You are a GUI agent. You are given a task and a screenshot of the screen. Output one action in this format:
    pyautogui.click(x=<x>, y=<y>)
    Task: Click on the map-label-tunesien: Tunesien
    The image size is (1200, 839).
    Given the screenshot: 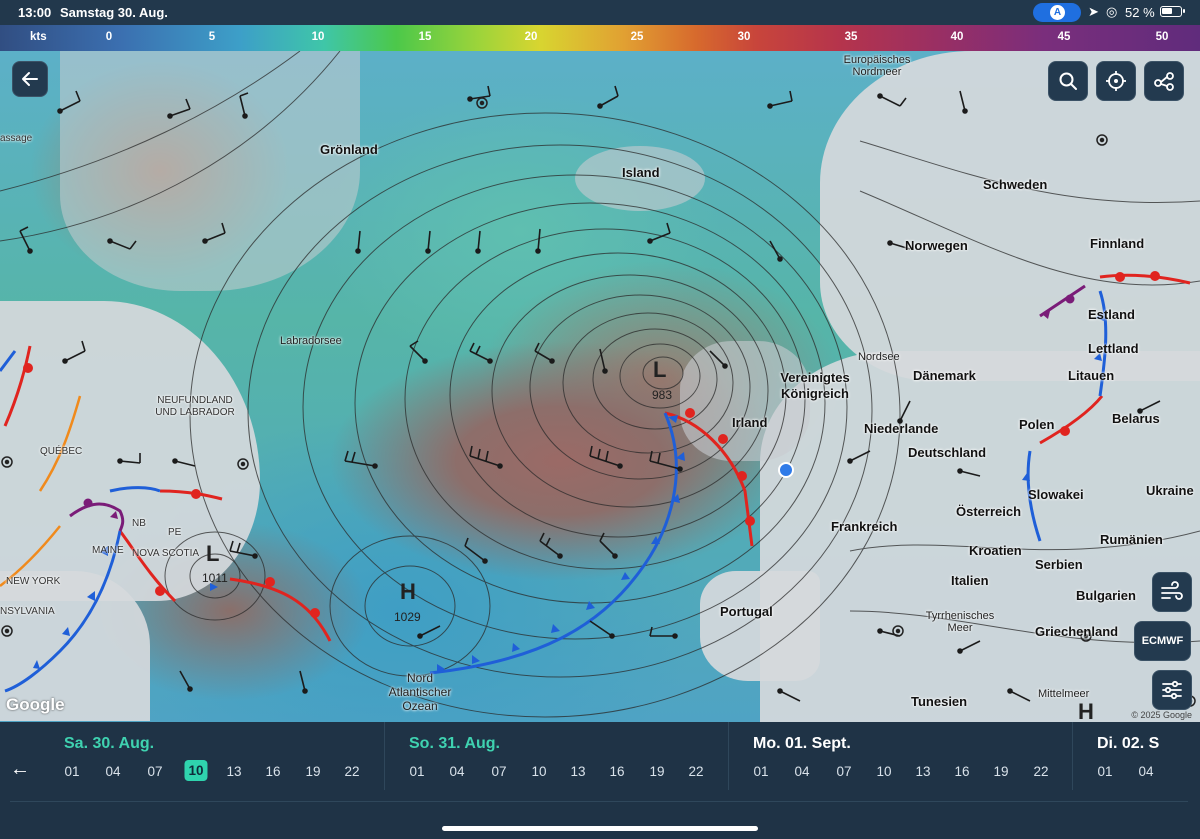 What is the action you would take?
    pyautogui.click(x=939, y=701)
    